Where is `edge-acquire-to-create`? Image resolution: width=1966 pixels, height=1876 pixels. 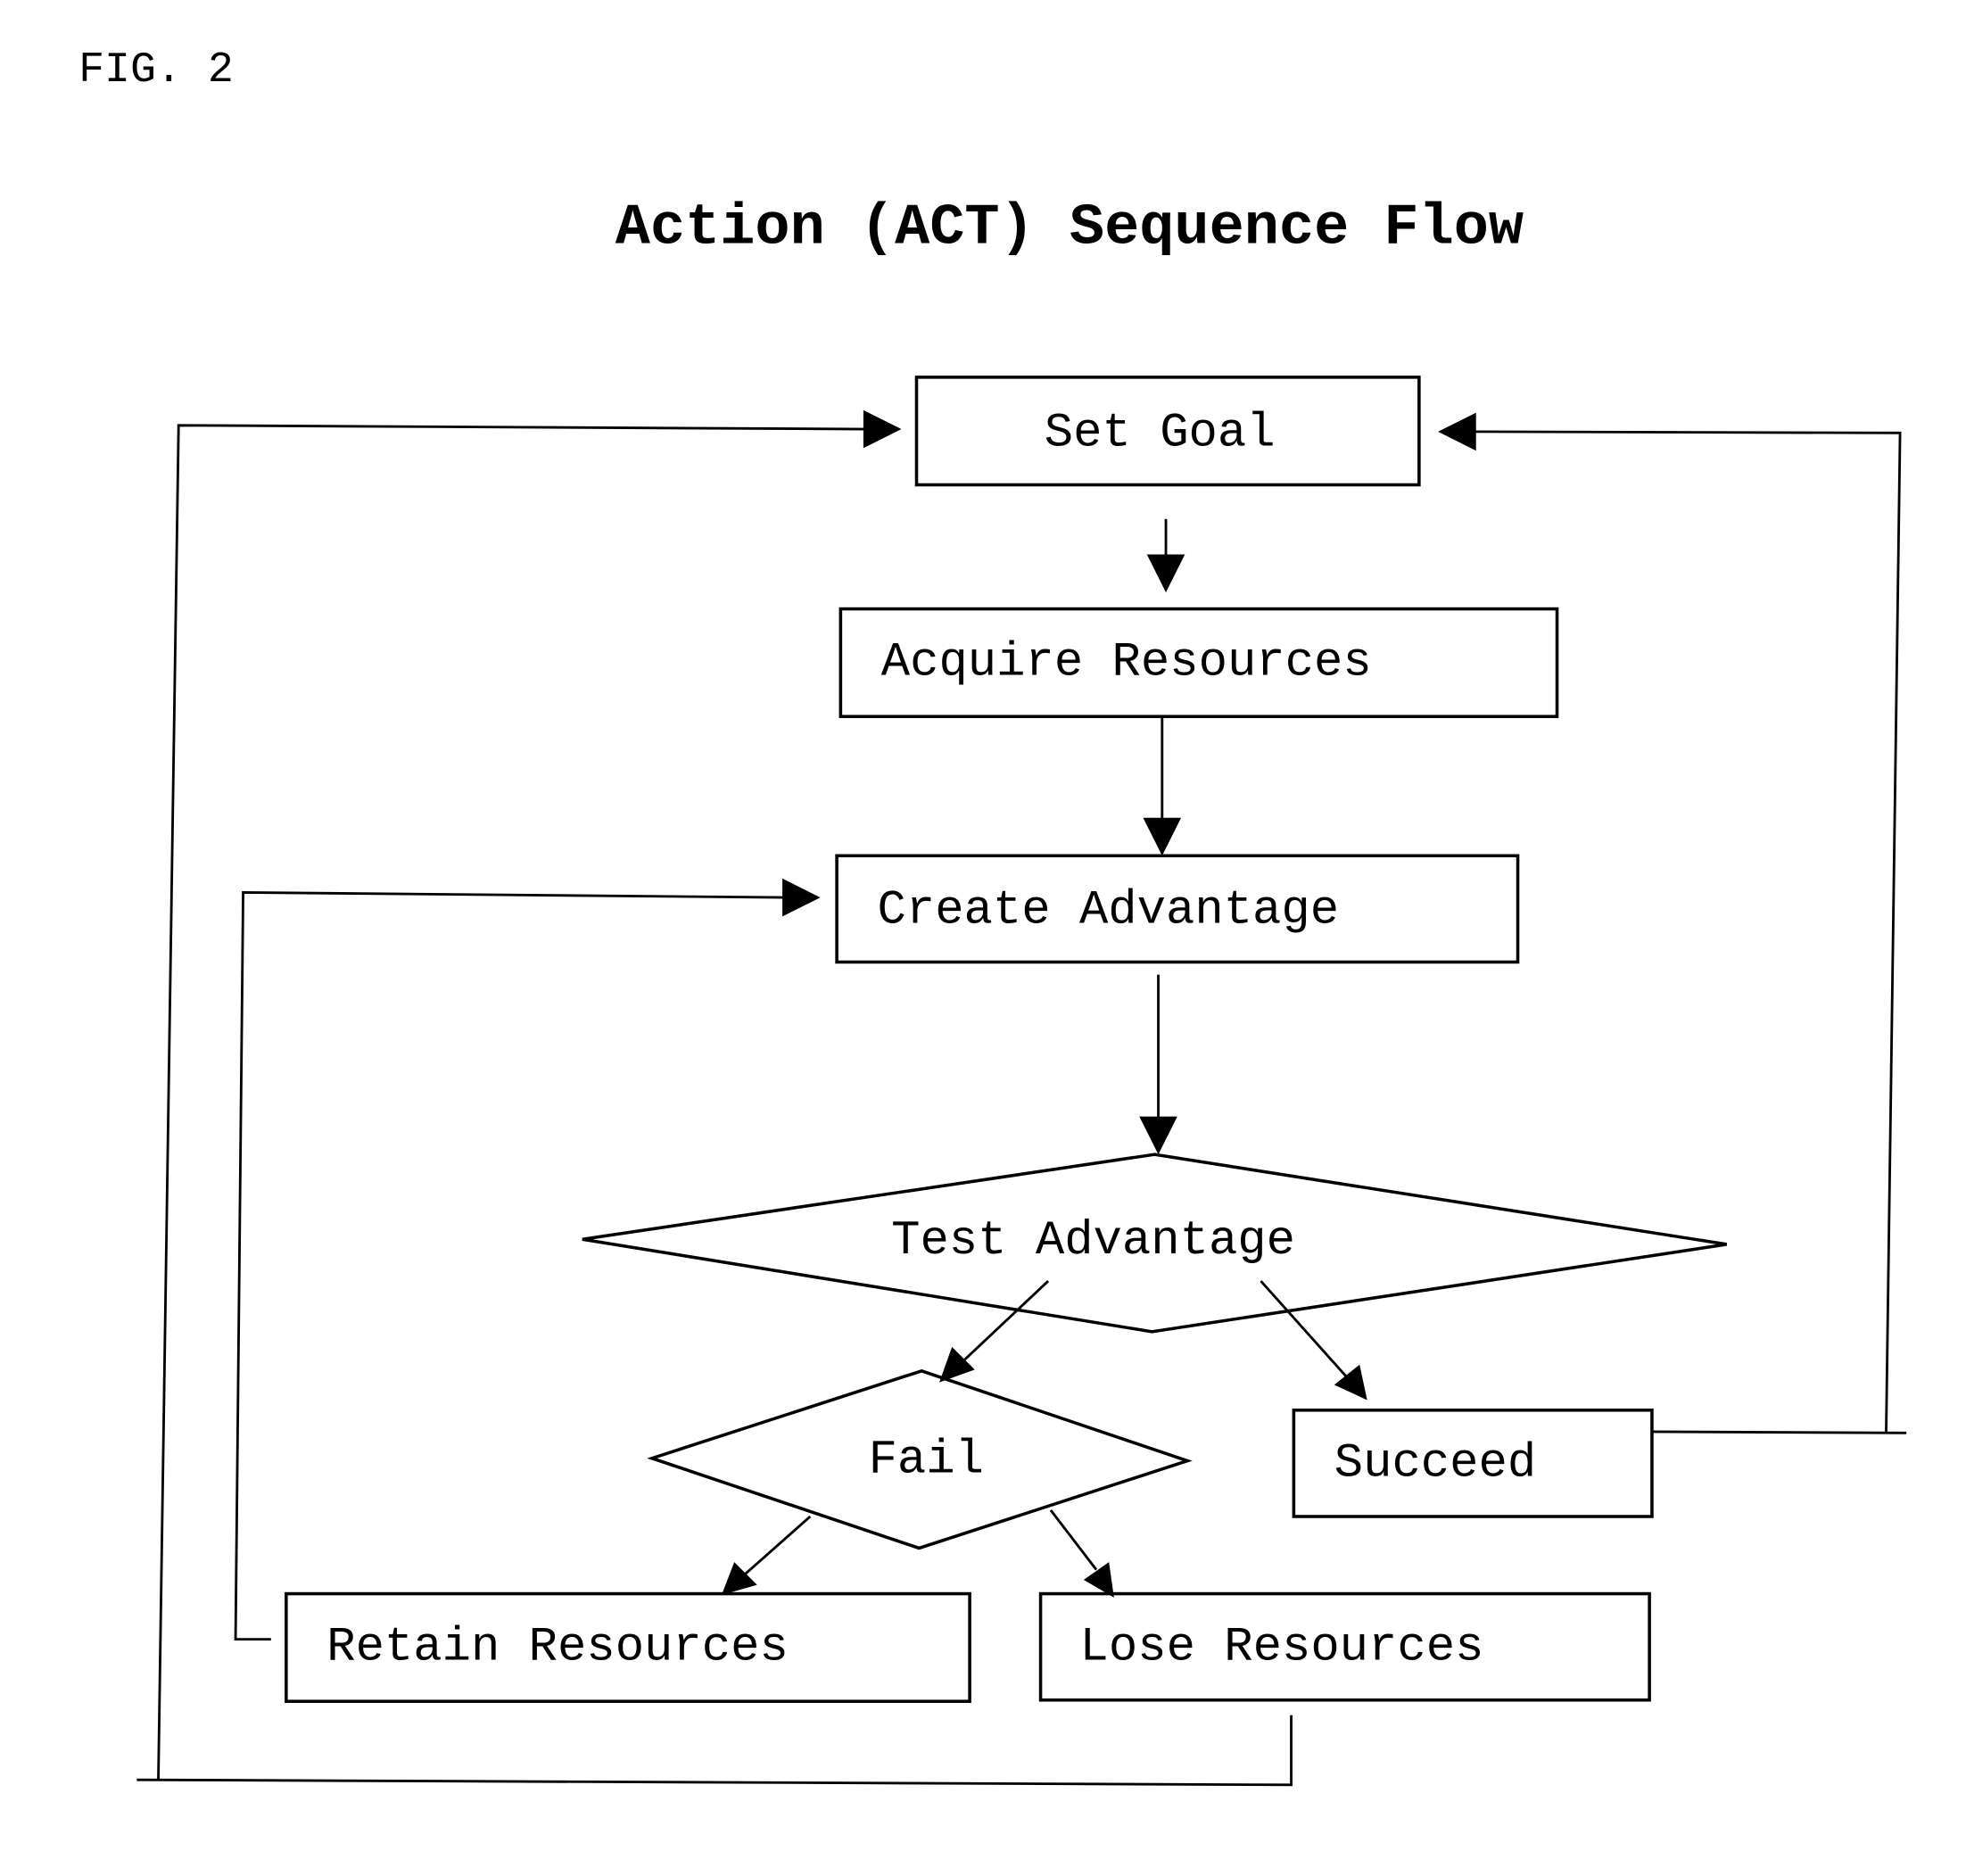
edge-acquire-to-create is located at coordinates (1162, 786).